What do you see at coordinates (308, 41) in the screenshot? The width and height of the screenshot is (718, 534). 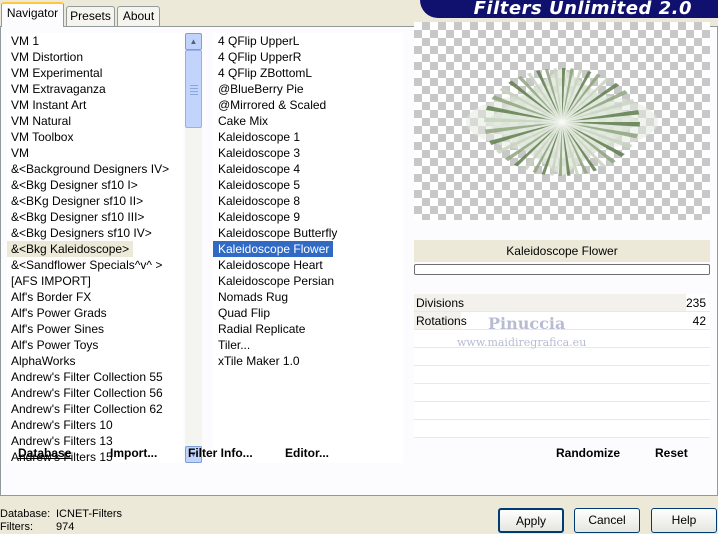 I see `filter-item: 4 QFlip UpperL` at bounding box center [308, 41].